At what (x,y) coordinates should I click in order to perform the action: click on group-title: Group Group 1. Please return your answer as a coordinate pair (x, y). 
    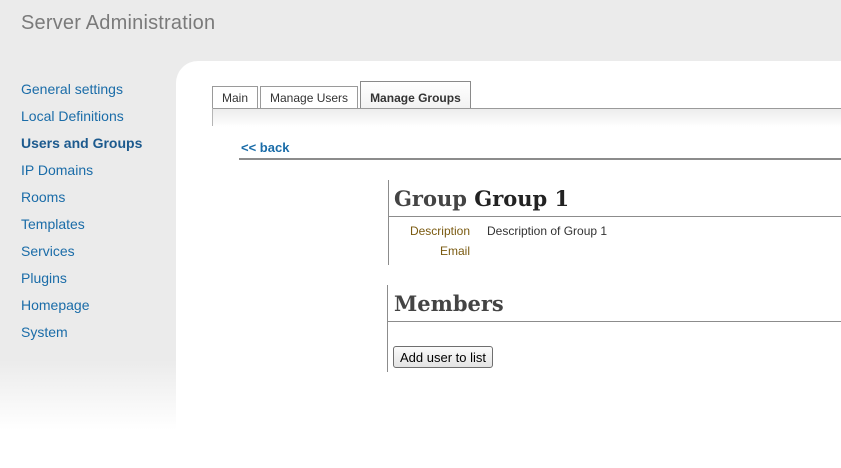
    Looking at the image, I should click on (481, 198).